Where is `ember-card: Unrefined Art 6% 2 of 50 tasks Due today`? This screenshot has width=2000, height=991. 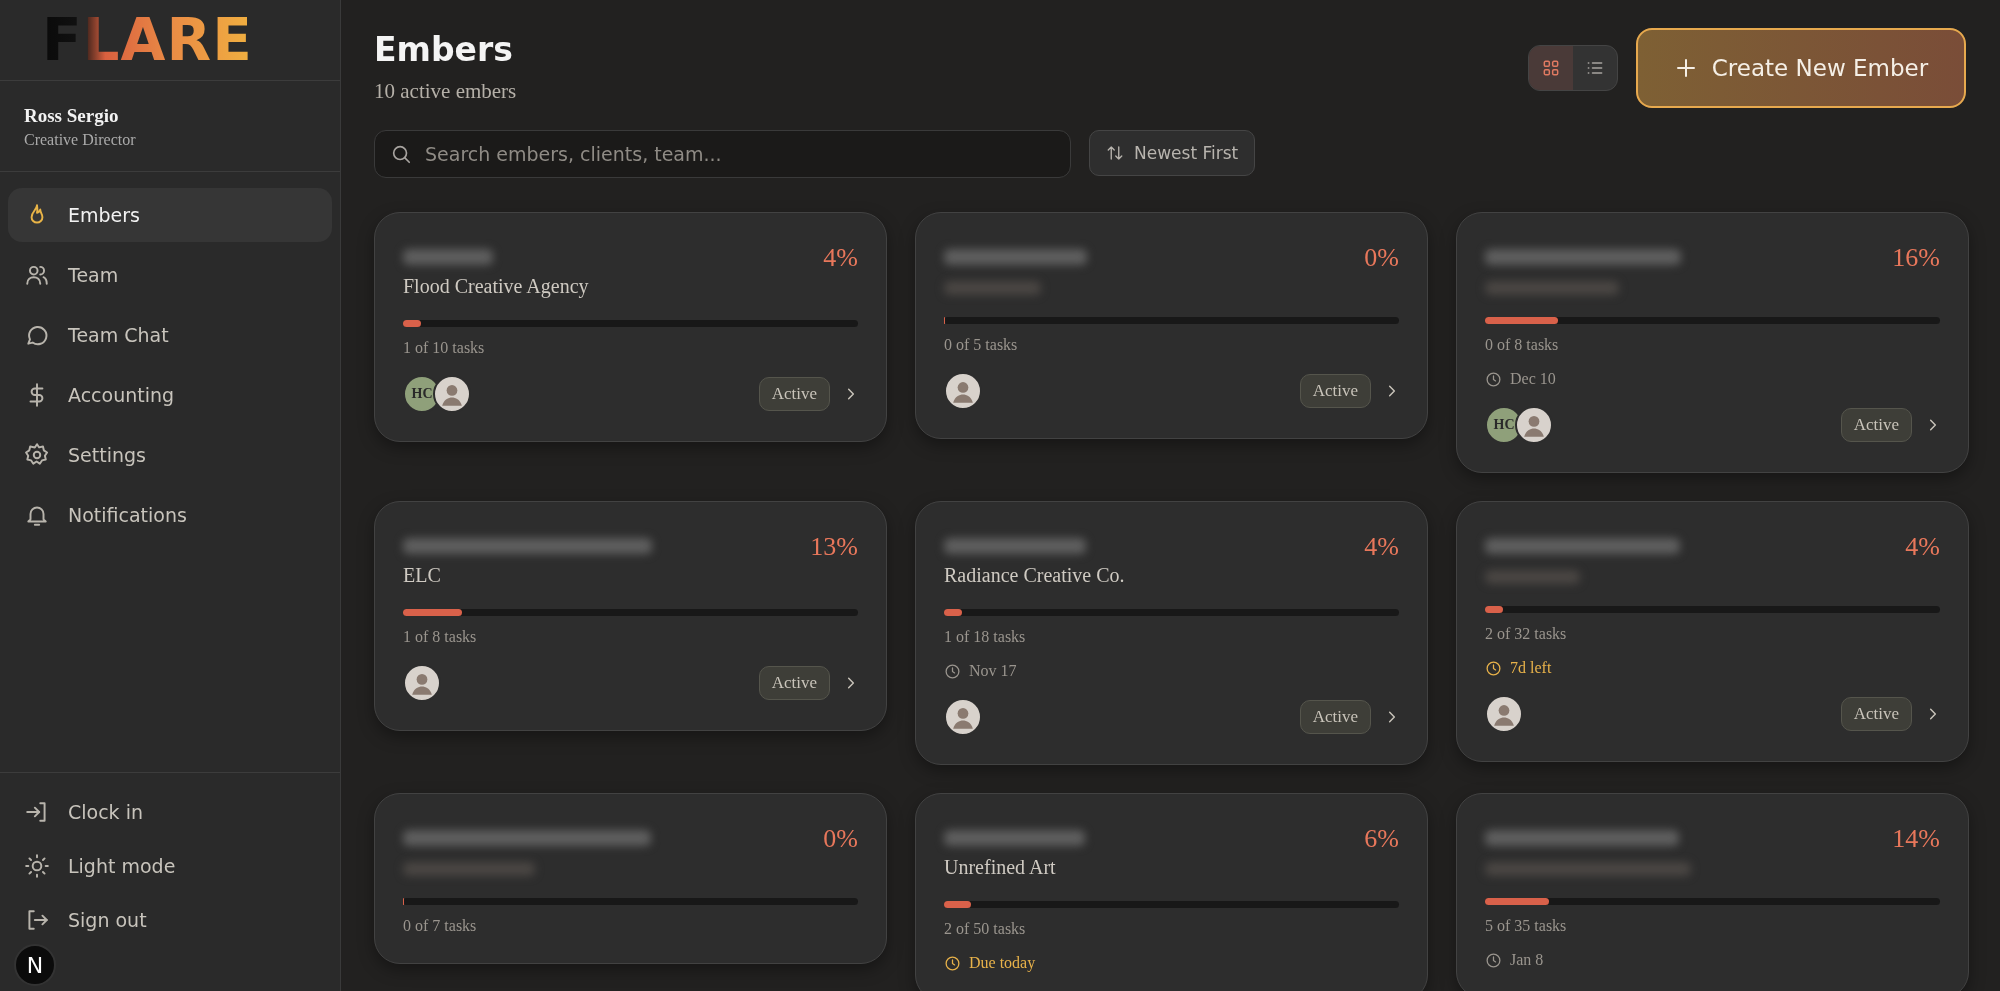 ember-card: Unrefined Art 6% 2 of 50 tasks Due today is located at coordinates (1171, 892).